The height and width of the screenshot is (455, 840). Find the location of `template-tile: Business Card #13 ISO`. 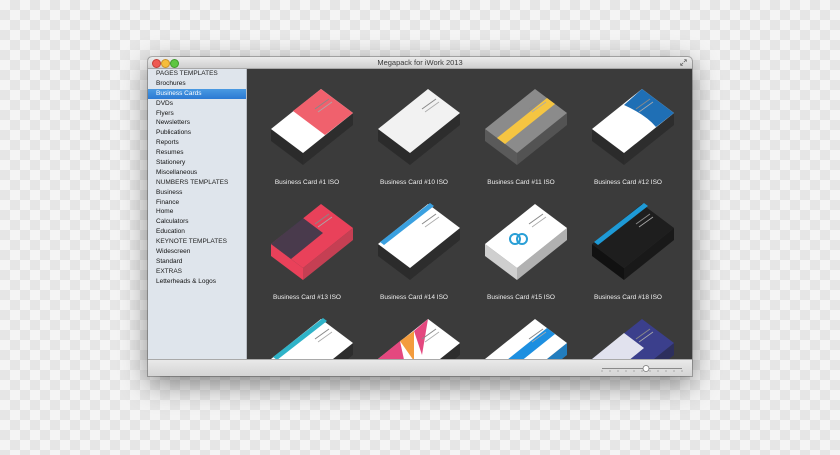

template-tile: Business Card #13 ISO is located at coordinates (307, 249).